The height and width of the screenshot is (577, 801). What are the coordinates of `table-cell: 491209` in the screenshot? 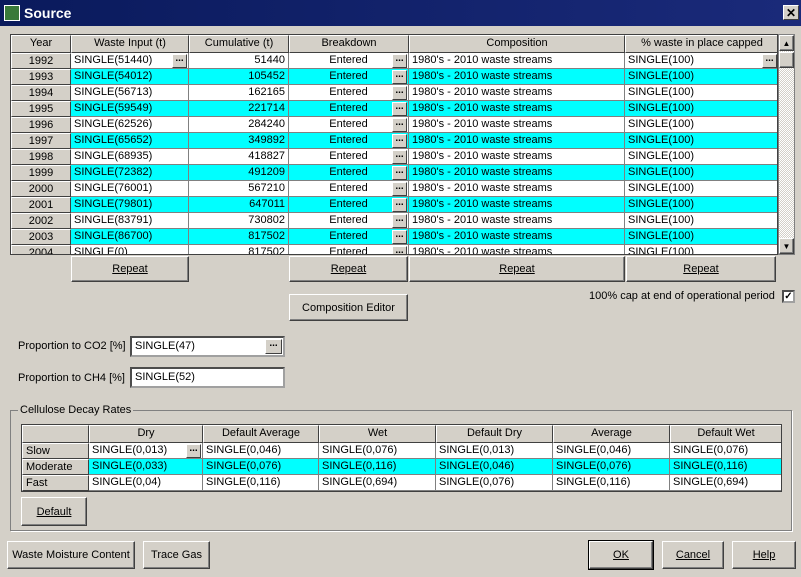 It's located at (239, 173).